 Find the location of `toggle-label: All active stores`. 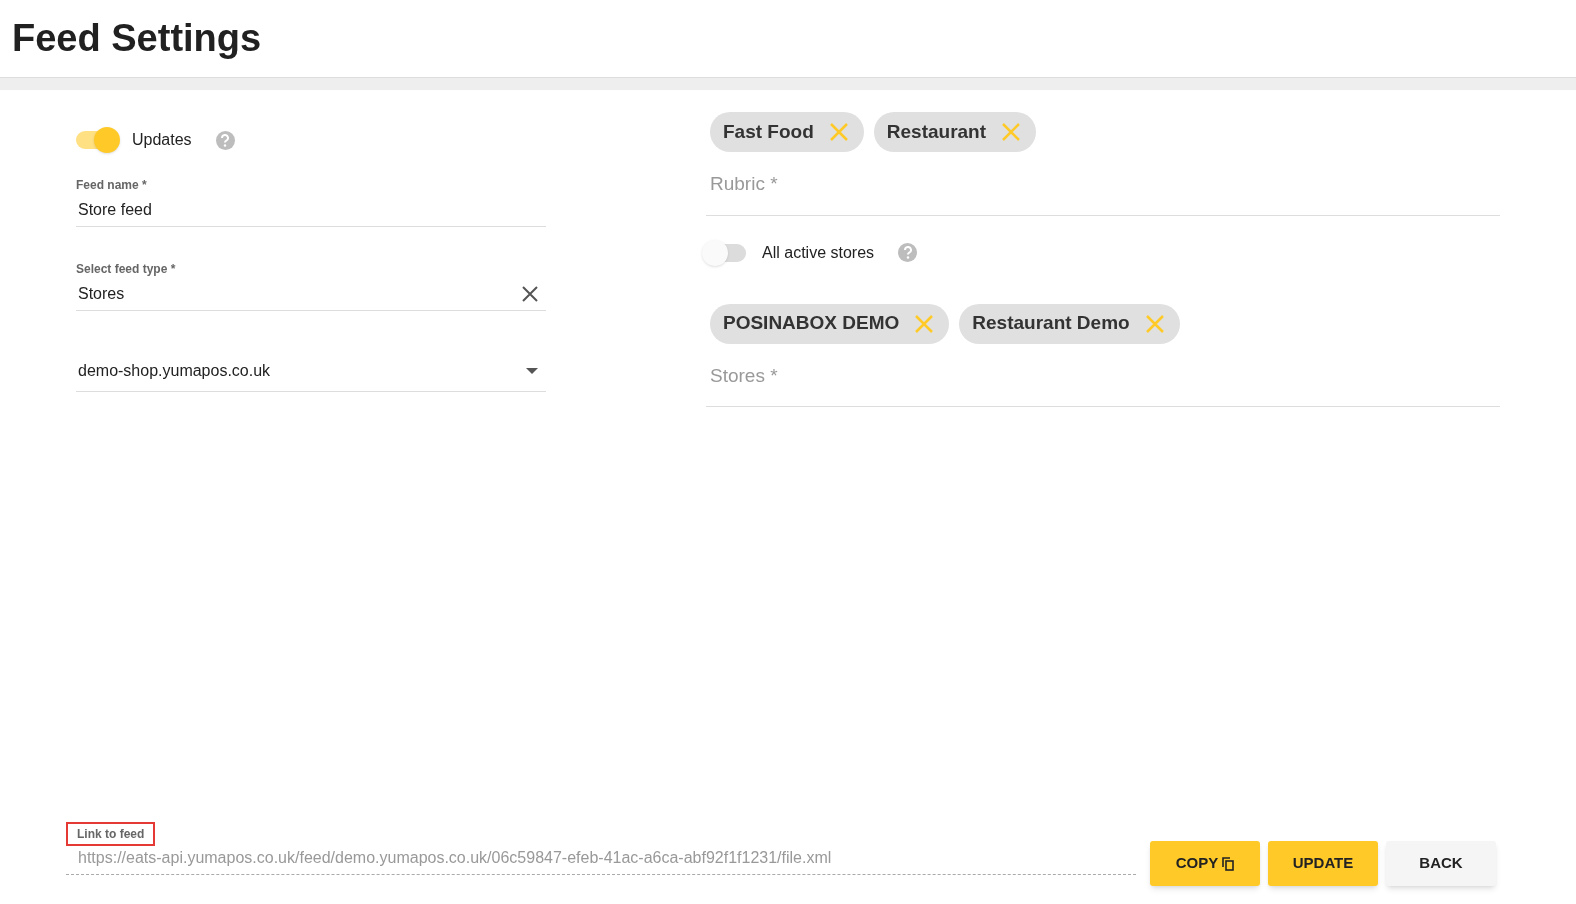

toggle-label: All active stores is located at coordinates (818, 252).